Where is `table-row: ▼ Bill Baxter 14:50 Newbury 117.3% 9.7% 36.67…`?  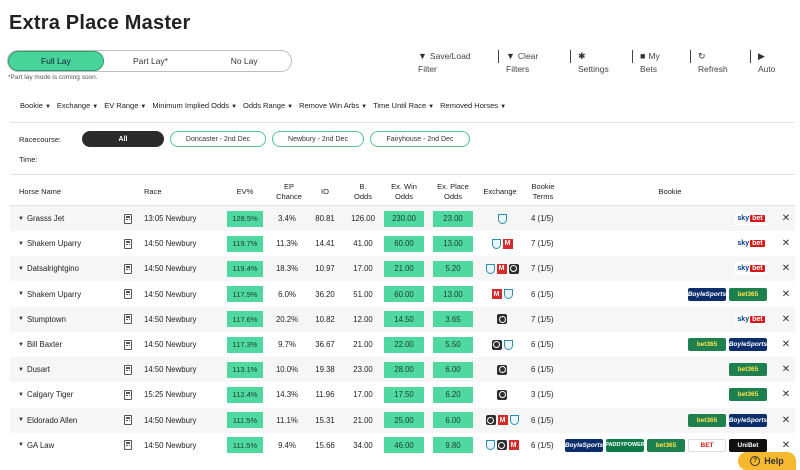 table-row: ▼ Bill Baxter 14:50 Newbury 117.3% 9.7% 36.67… is located at coordinates (402, 344).